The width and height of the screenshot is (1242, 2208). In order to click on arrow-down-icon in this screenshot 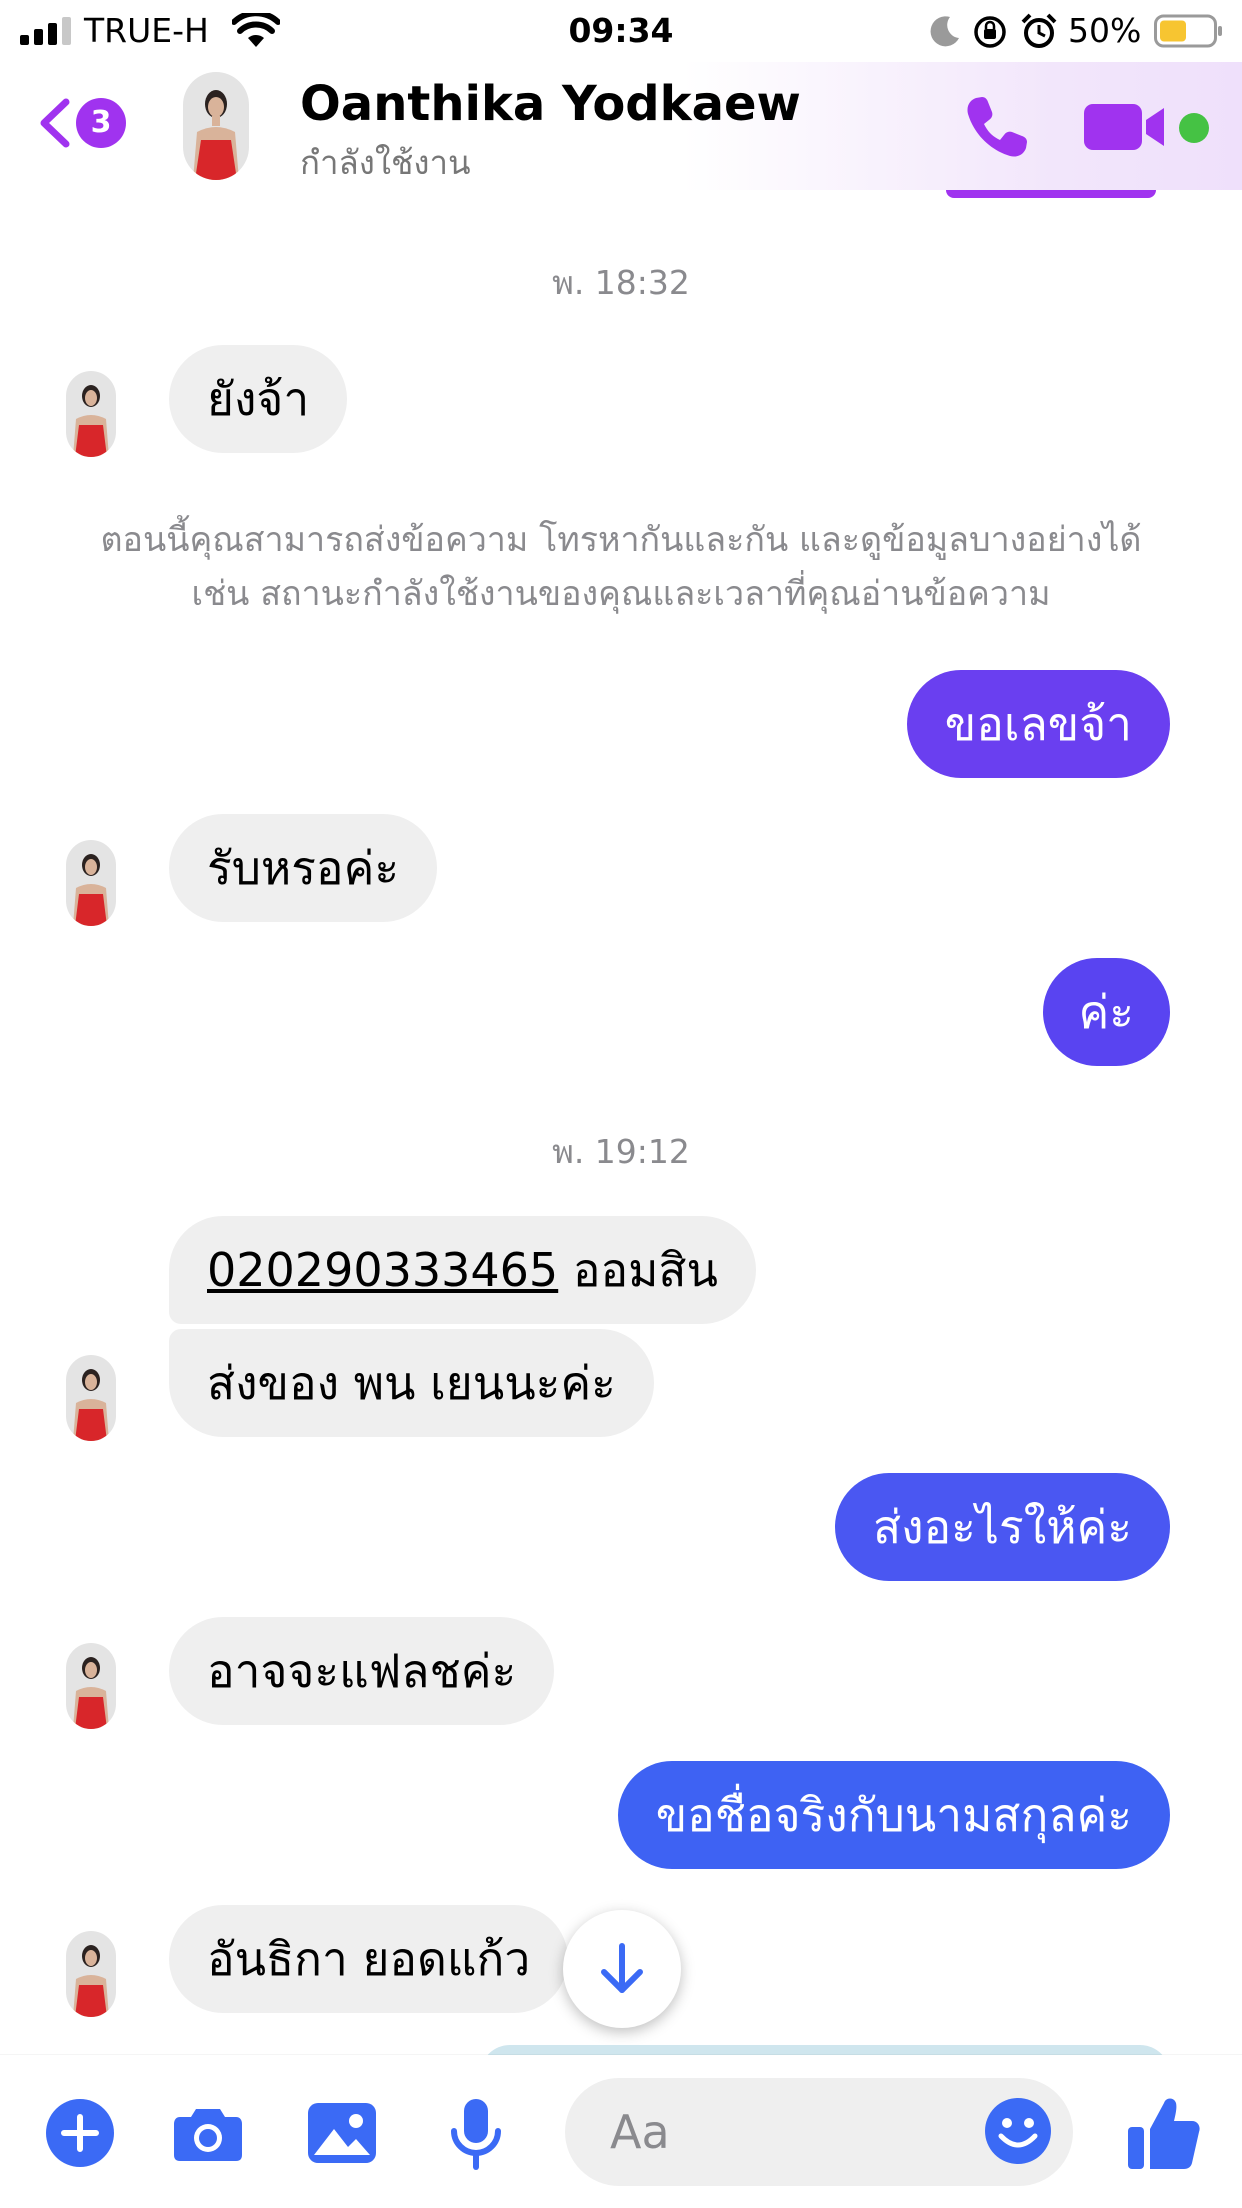, I will do `click(622, 1968)`.